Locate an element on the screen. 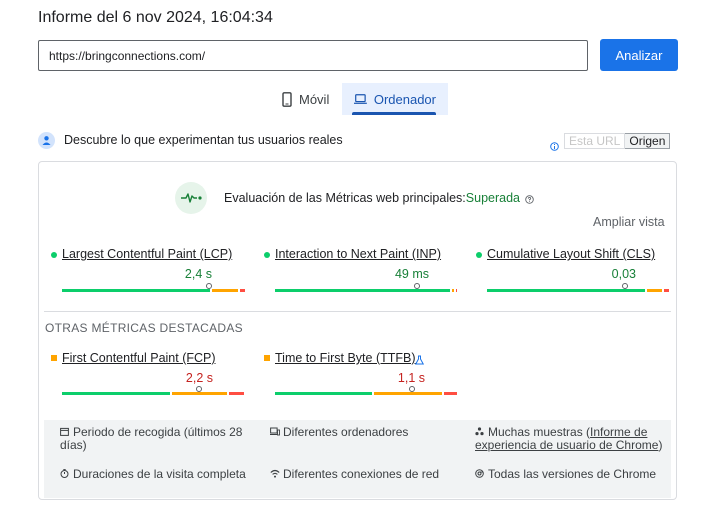  footer-period-text: Periodo de recogida (últimos 28 días) is located at coordinates (151, 438).